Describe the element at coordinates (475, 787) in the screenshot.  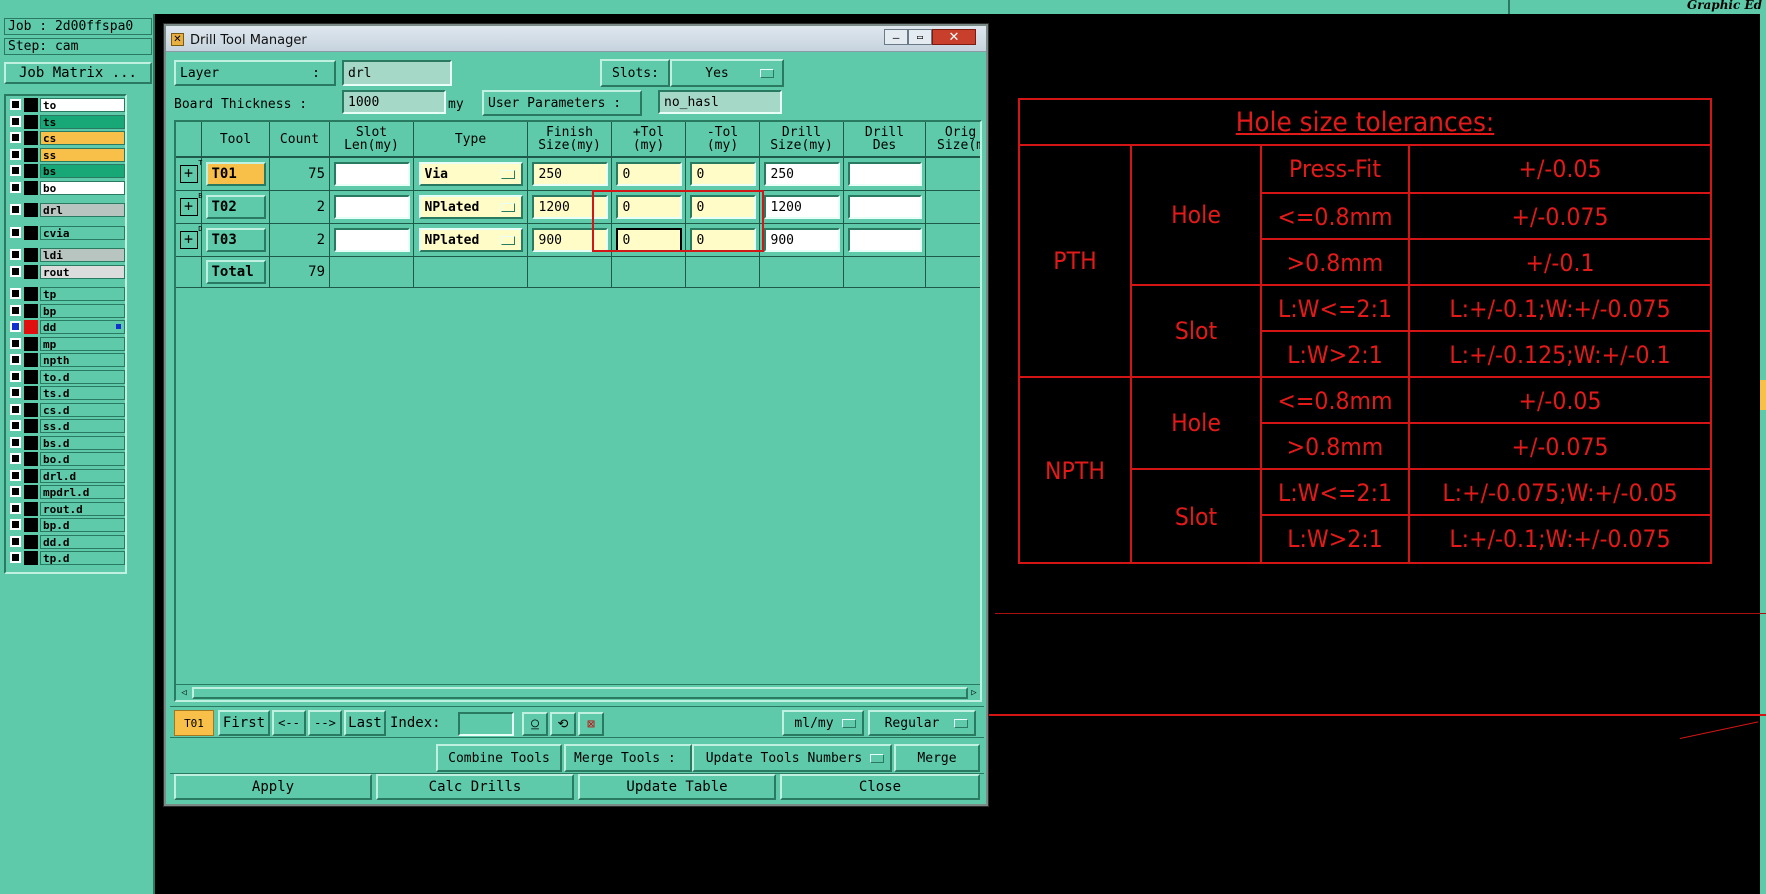
I see `calc-drills-button: Calc Drills` at that location.